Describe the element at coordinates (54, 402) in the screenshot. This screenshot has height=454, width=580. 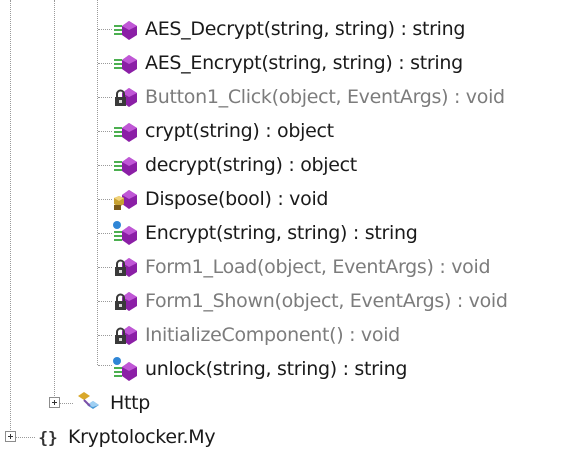
I see `expand-http-button` at that location.